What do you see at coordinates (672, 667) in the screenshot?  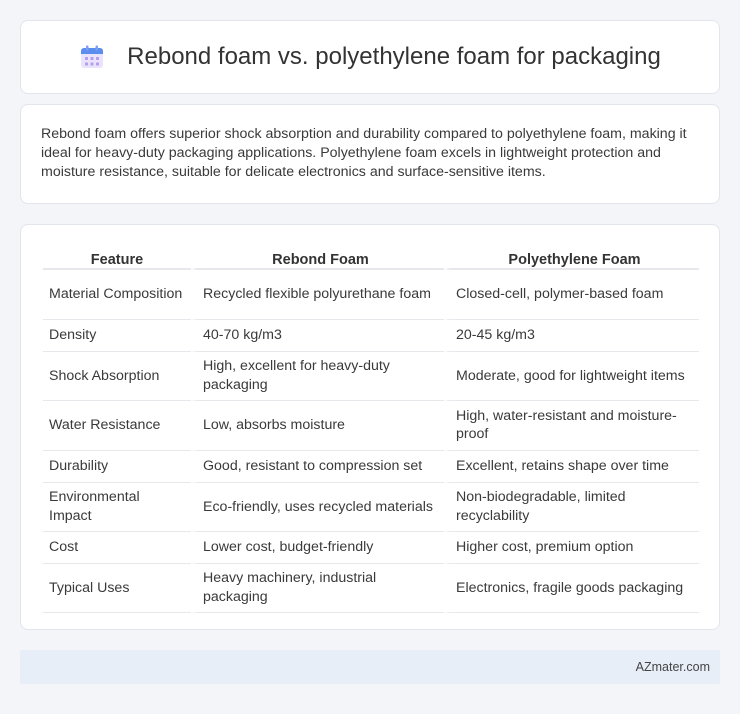 I see `footer-site-label: AZmater.com` at bounding box center [672, 667].